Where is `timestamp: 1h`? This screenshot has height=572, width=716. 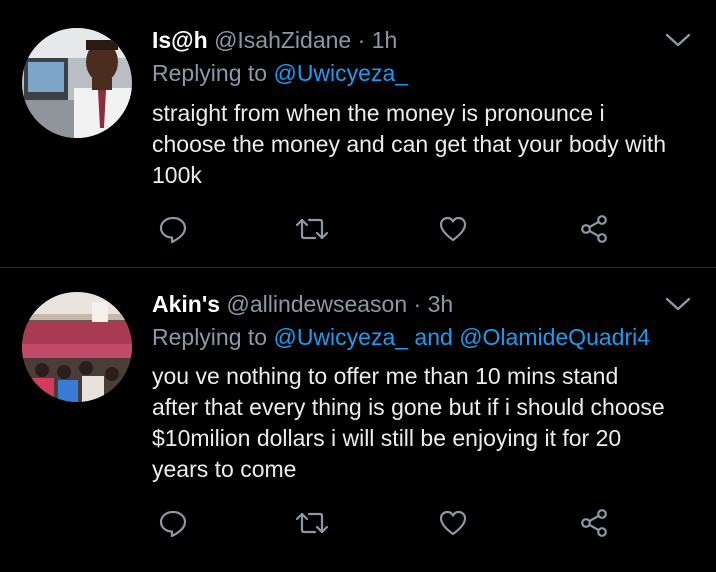 timestamp: 1h is located at coordinates (385, 40).